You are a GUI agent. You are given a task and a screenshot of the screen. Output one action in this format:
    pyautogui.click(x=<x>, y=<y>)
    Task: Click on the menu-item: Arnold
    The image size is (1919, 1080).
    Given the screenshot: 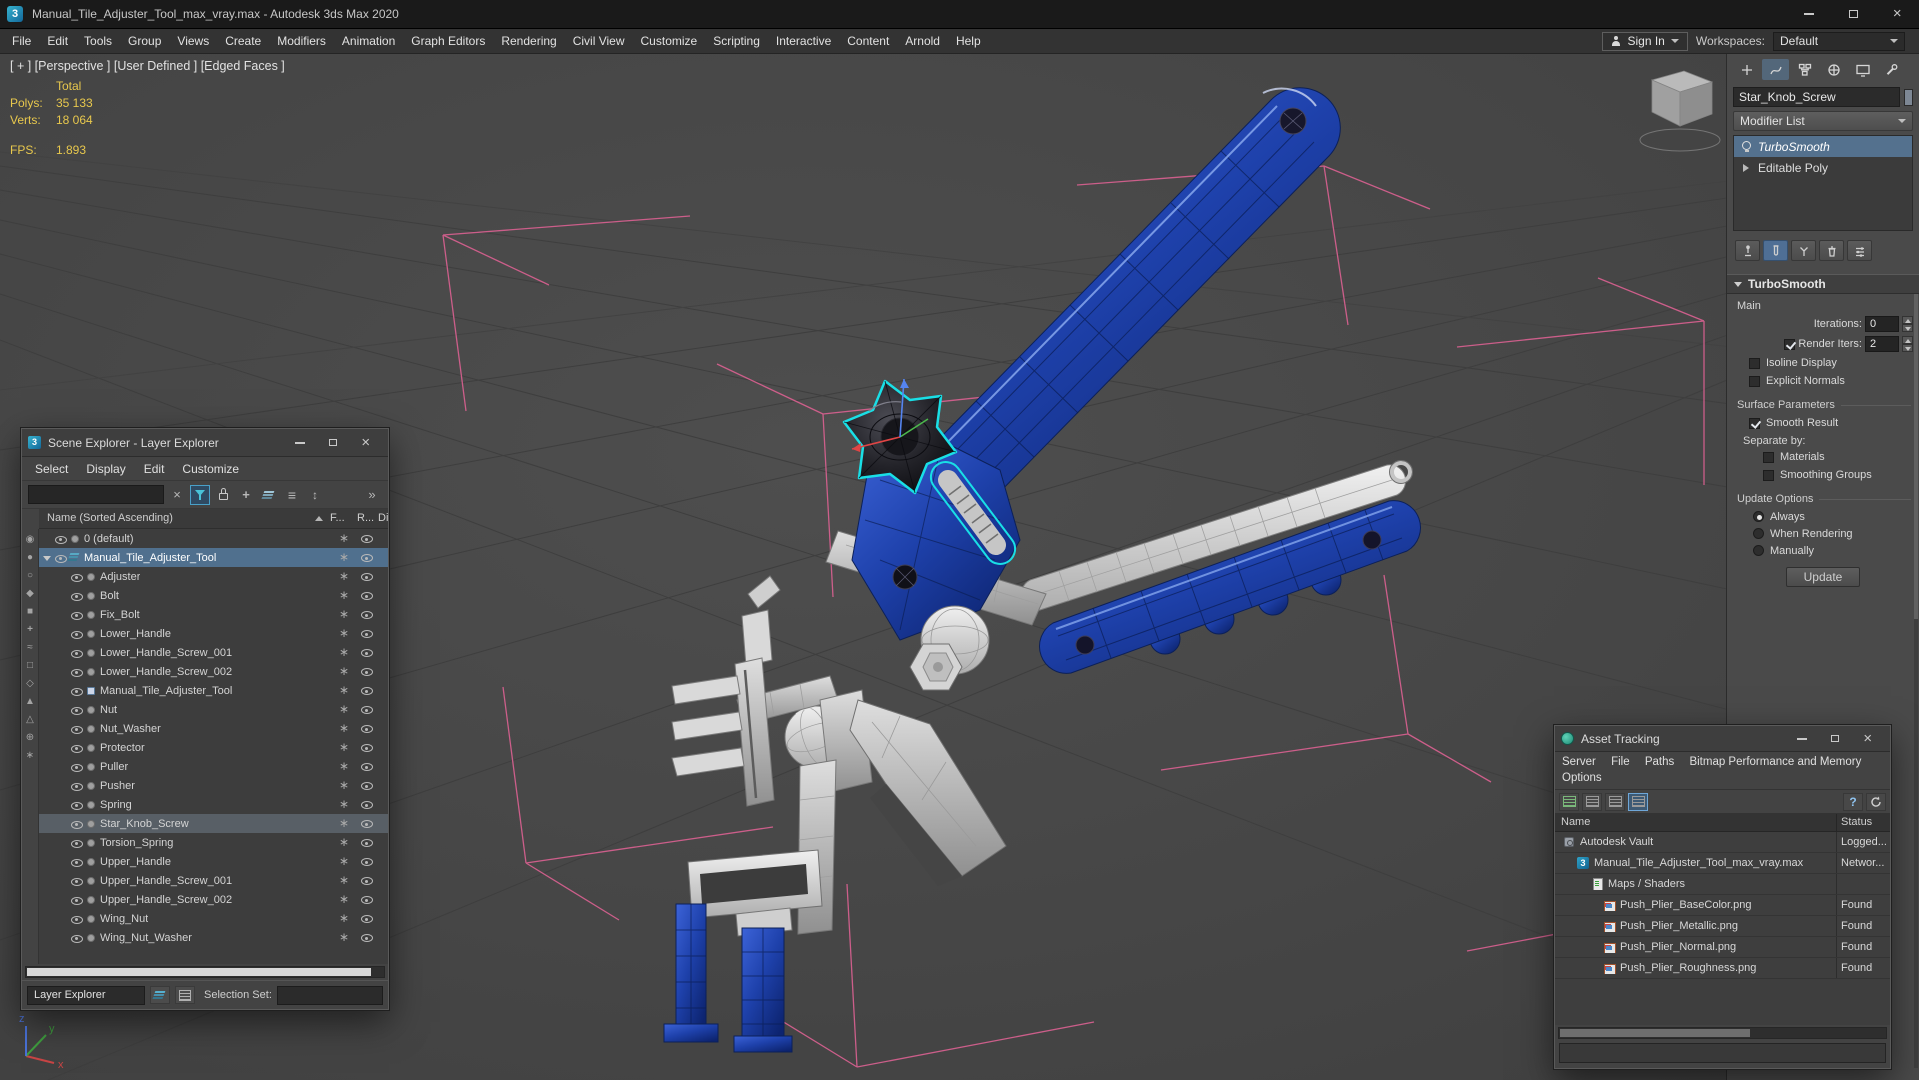 What is the action you would take?
    pyautogui.click(x=922, y=41)
    